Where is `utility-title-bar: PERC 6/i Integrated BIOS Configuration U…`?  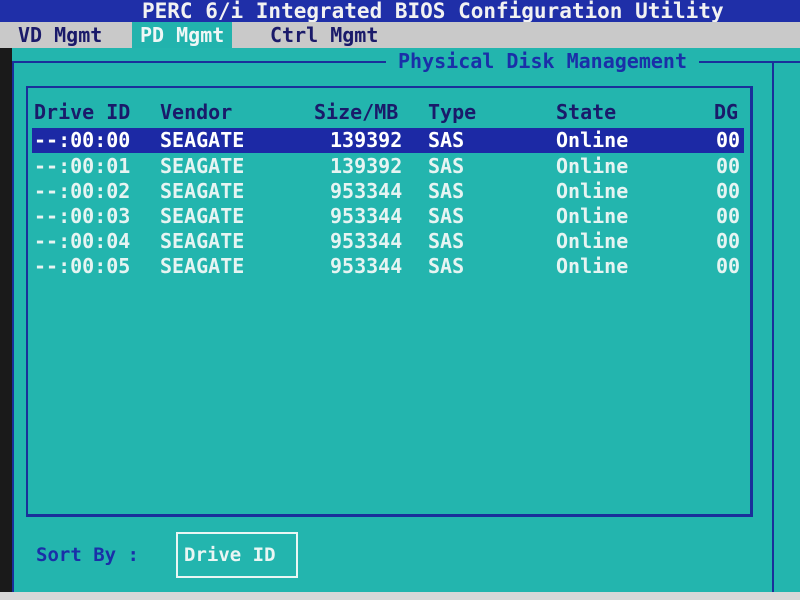
utility-title-bar: PERC 6/i Integrated BIOS Configuration U… is located at coordinates (400, 11).